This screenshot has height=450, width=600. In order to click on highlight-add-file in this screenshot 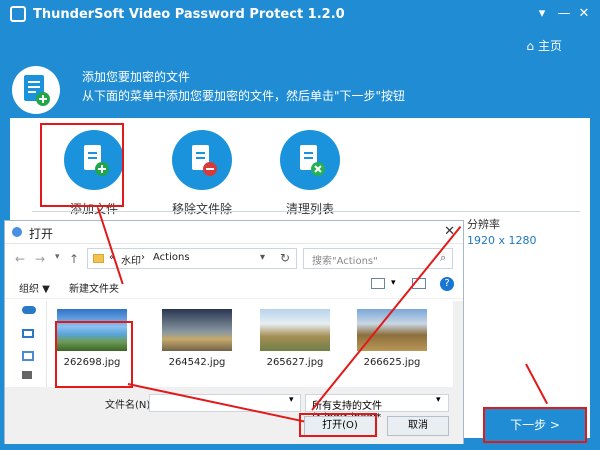, I will do `click(82, 165)`.